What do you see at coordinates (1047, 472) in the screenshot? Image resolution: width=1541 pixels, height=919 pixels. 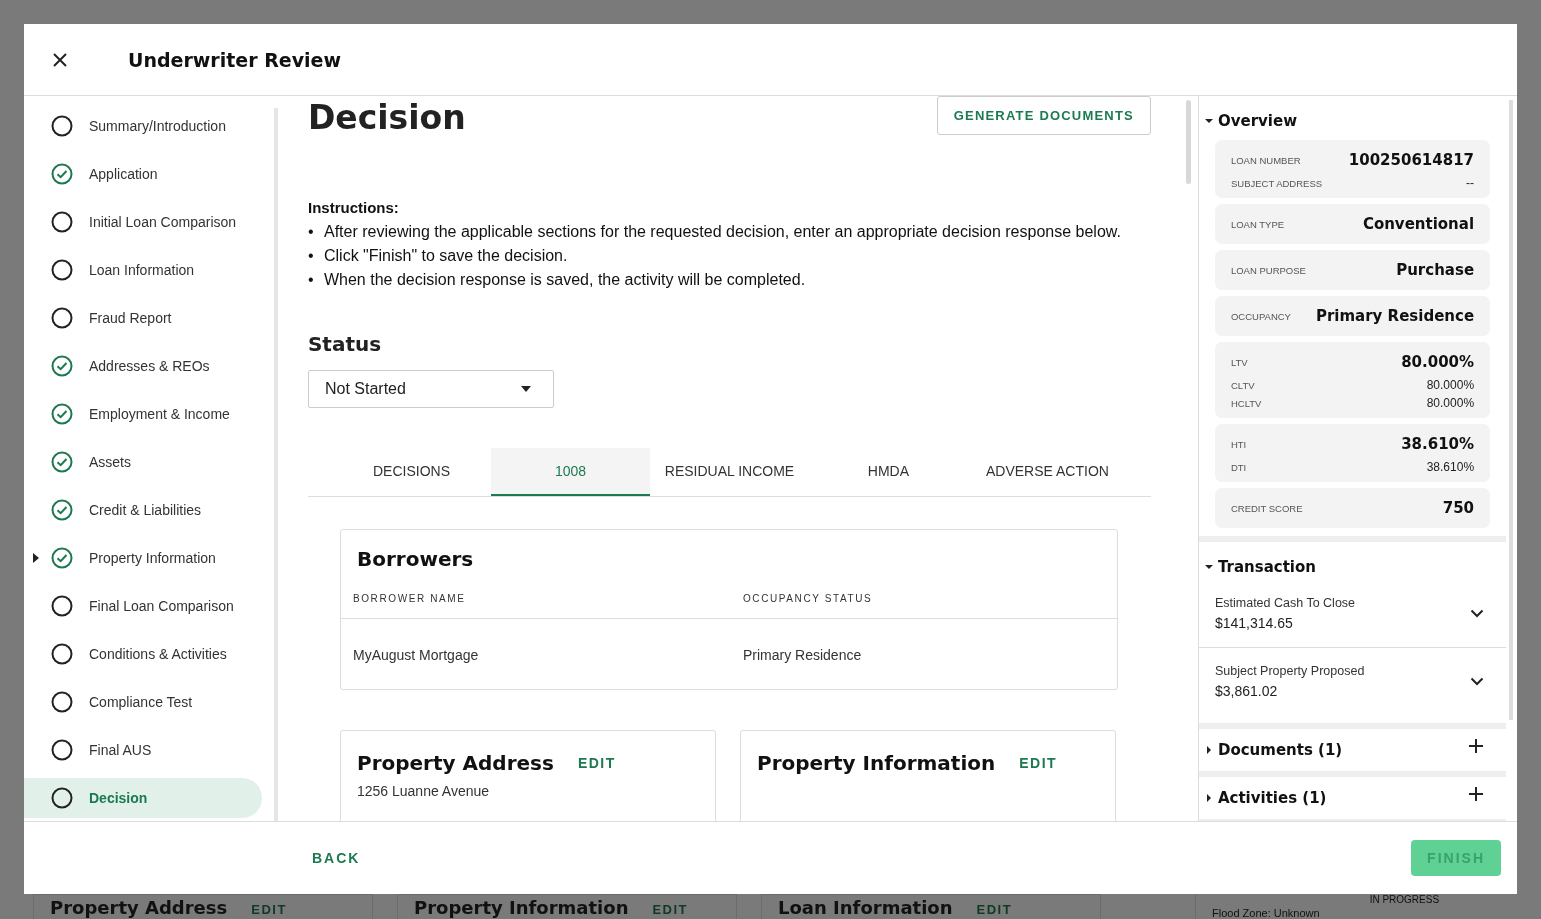 I see `tab: ADVERSE ACTION` at bounding box center [1047, 472].